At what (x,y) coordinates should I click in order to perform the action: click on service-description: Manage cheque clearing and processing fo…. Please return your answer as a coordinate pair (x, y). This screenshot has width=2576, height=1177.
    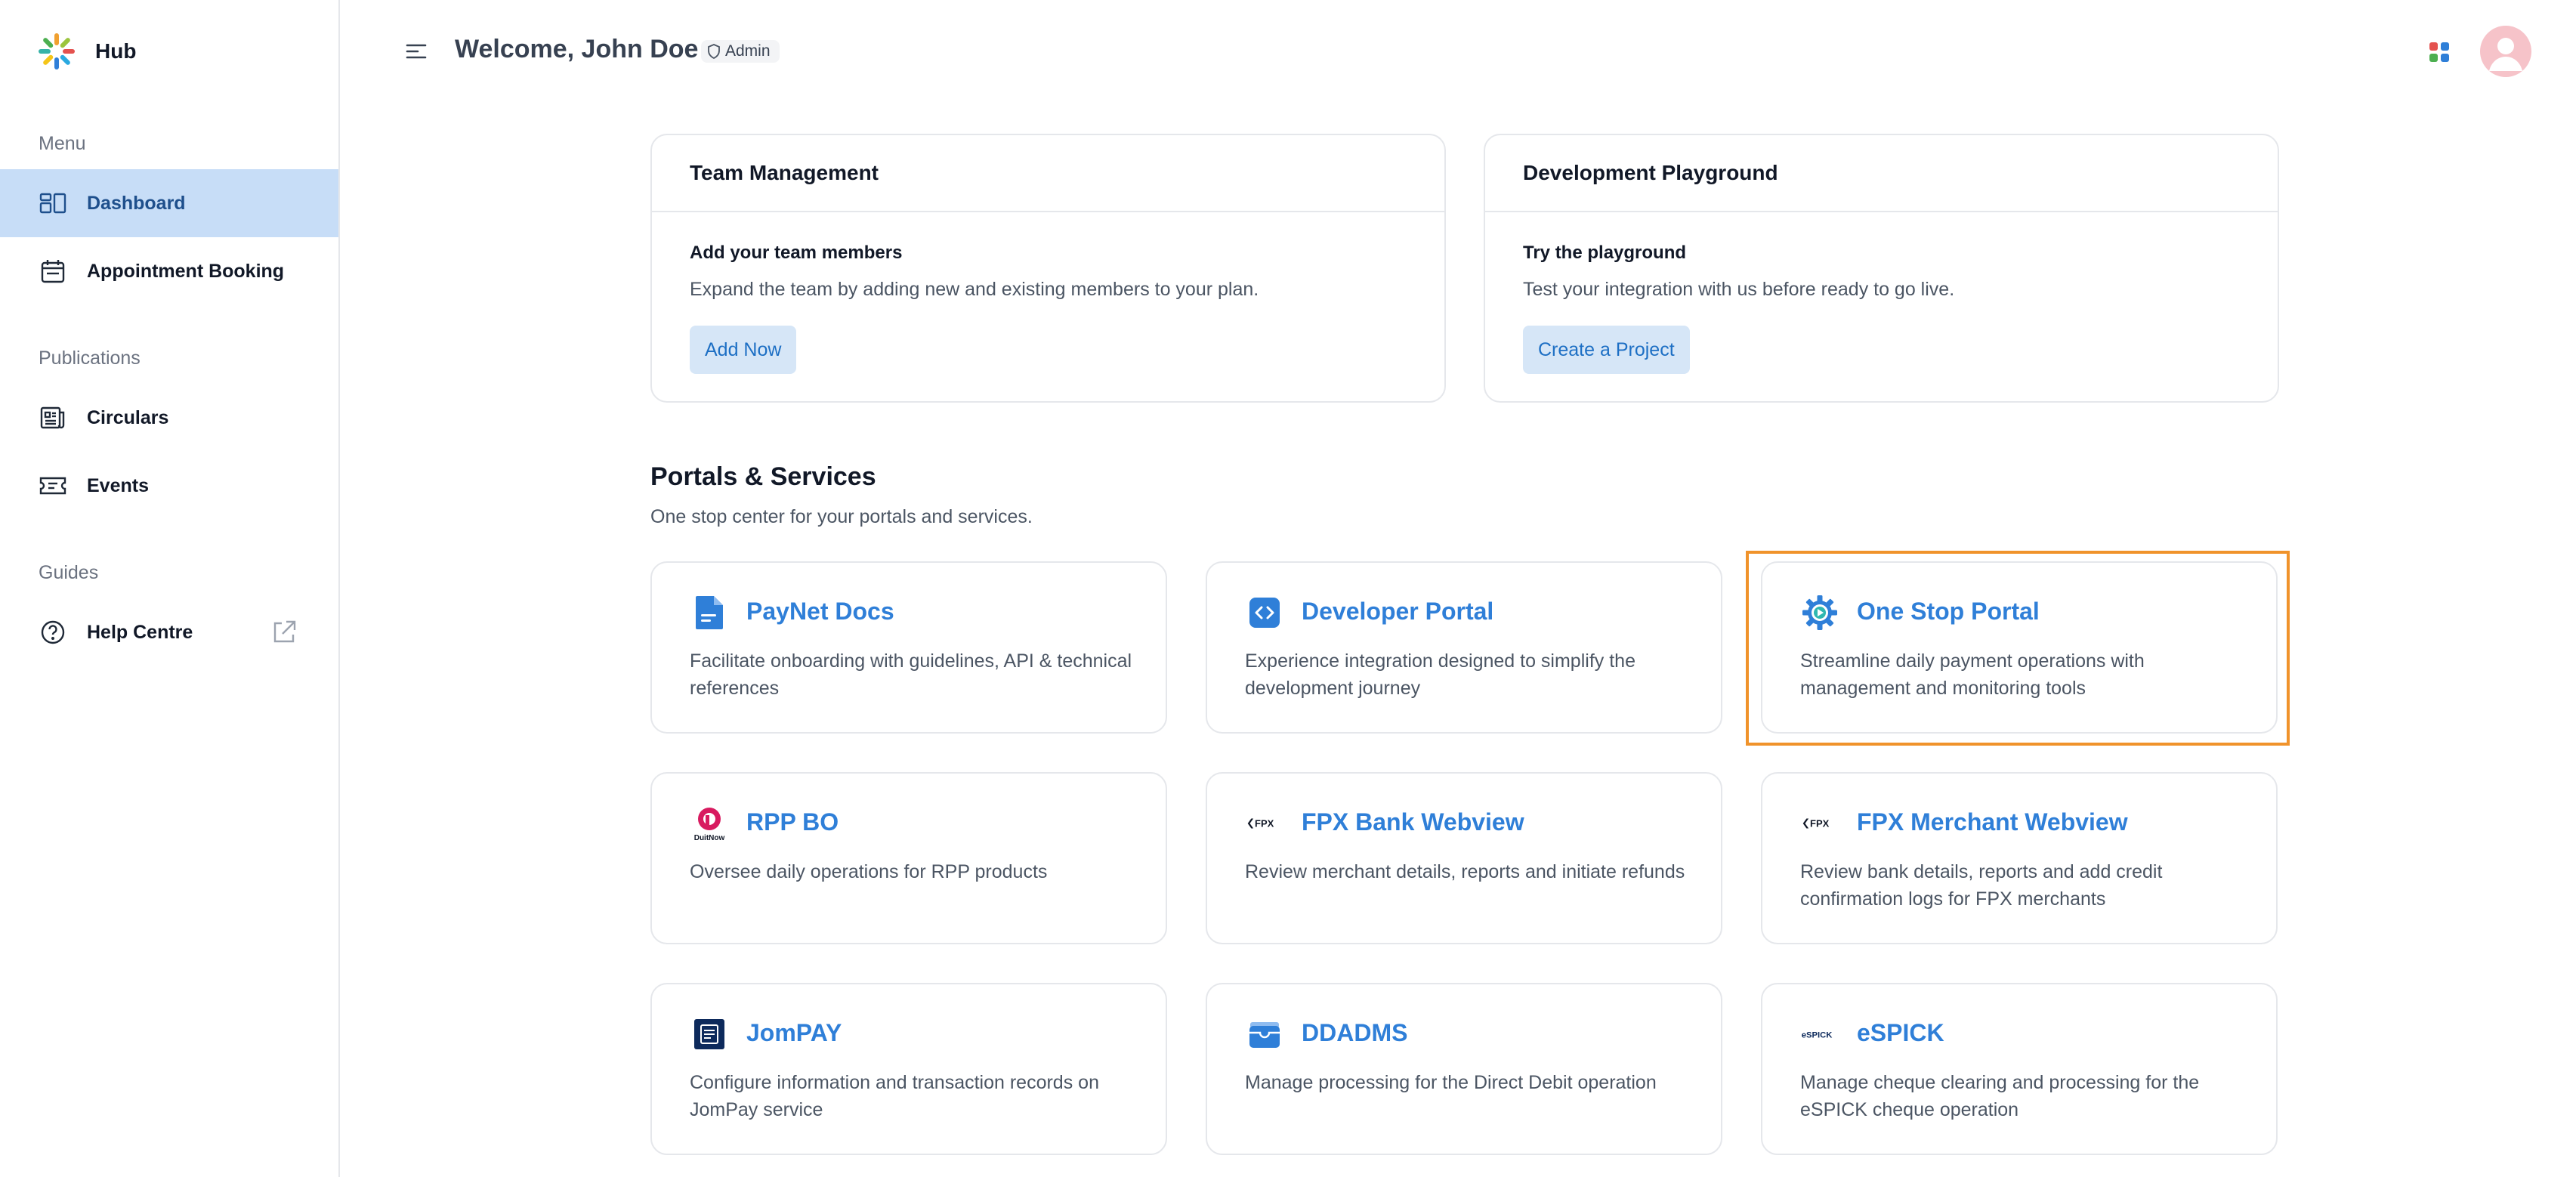
    Looking at the image, I should click on (2000, 1096).